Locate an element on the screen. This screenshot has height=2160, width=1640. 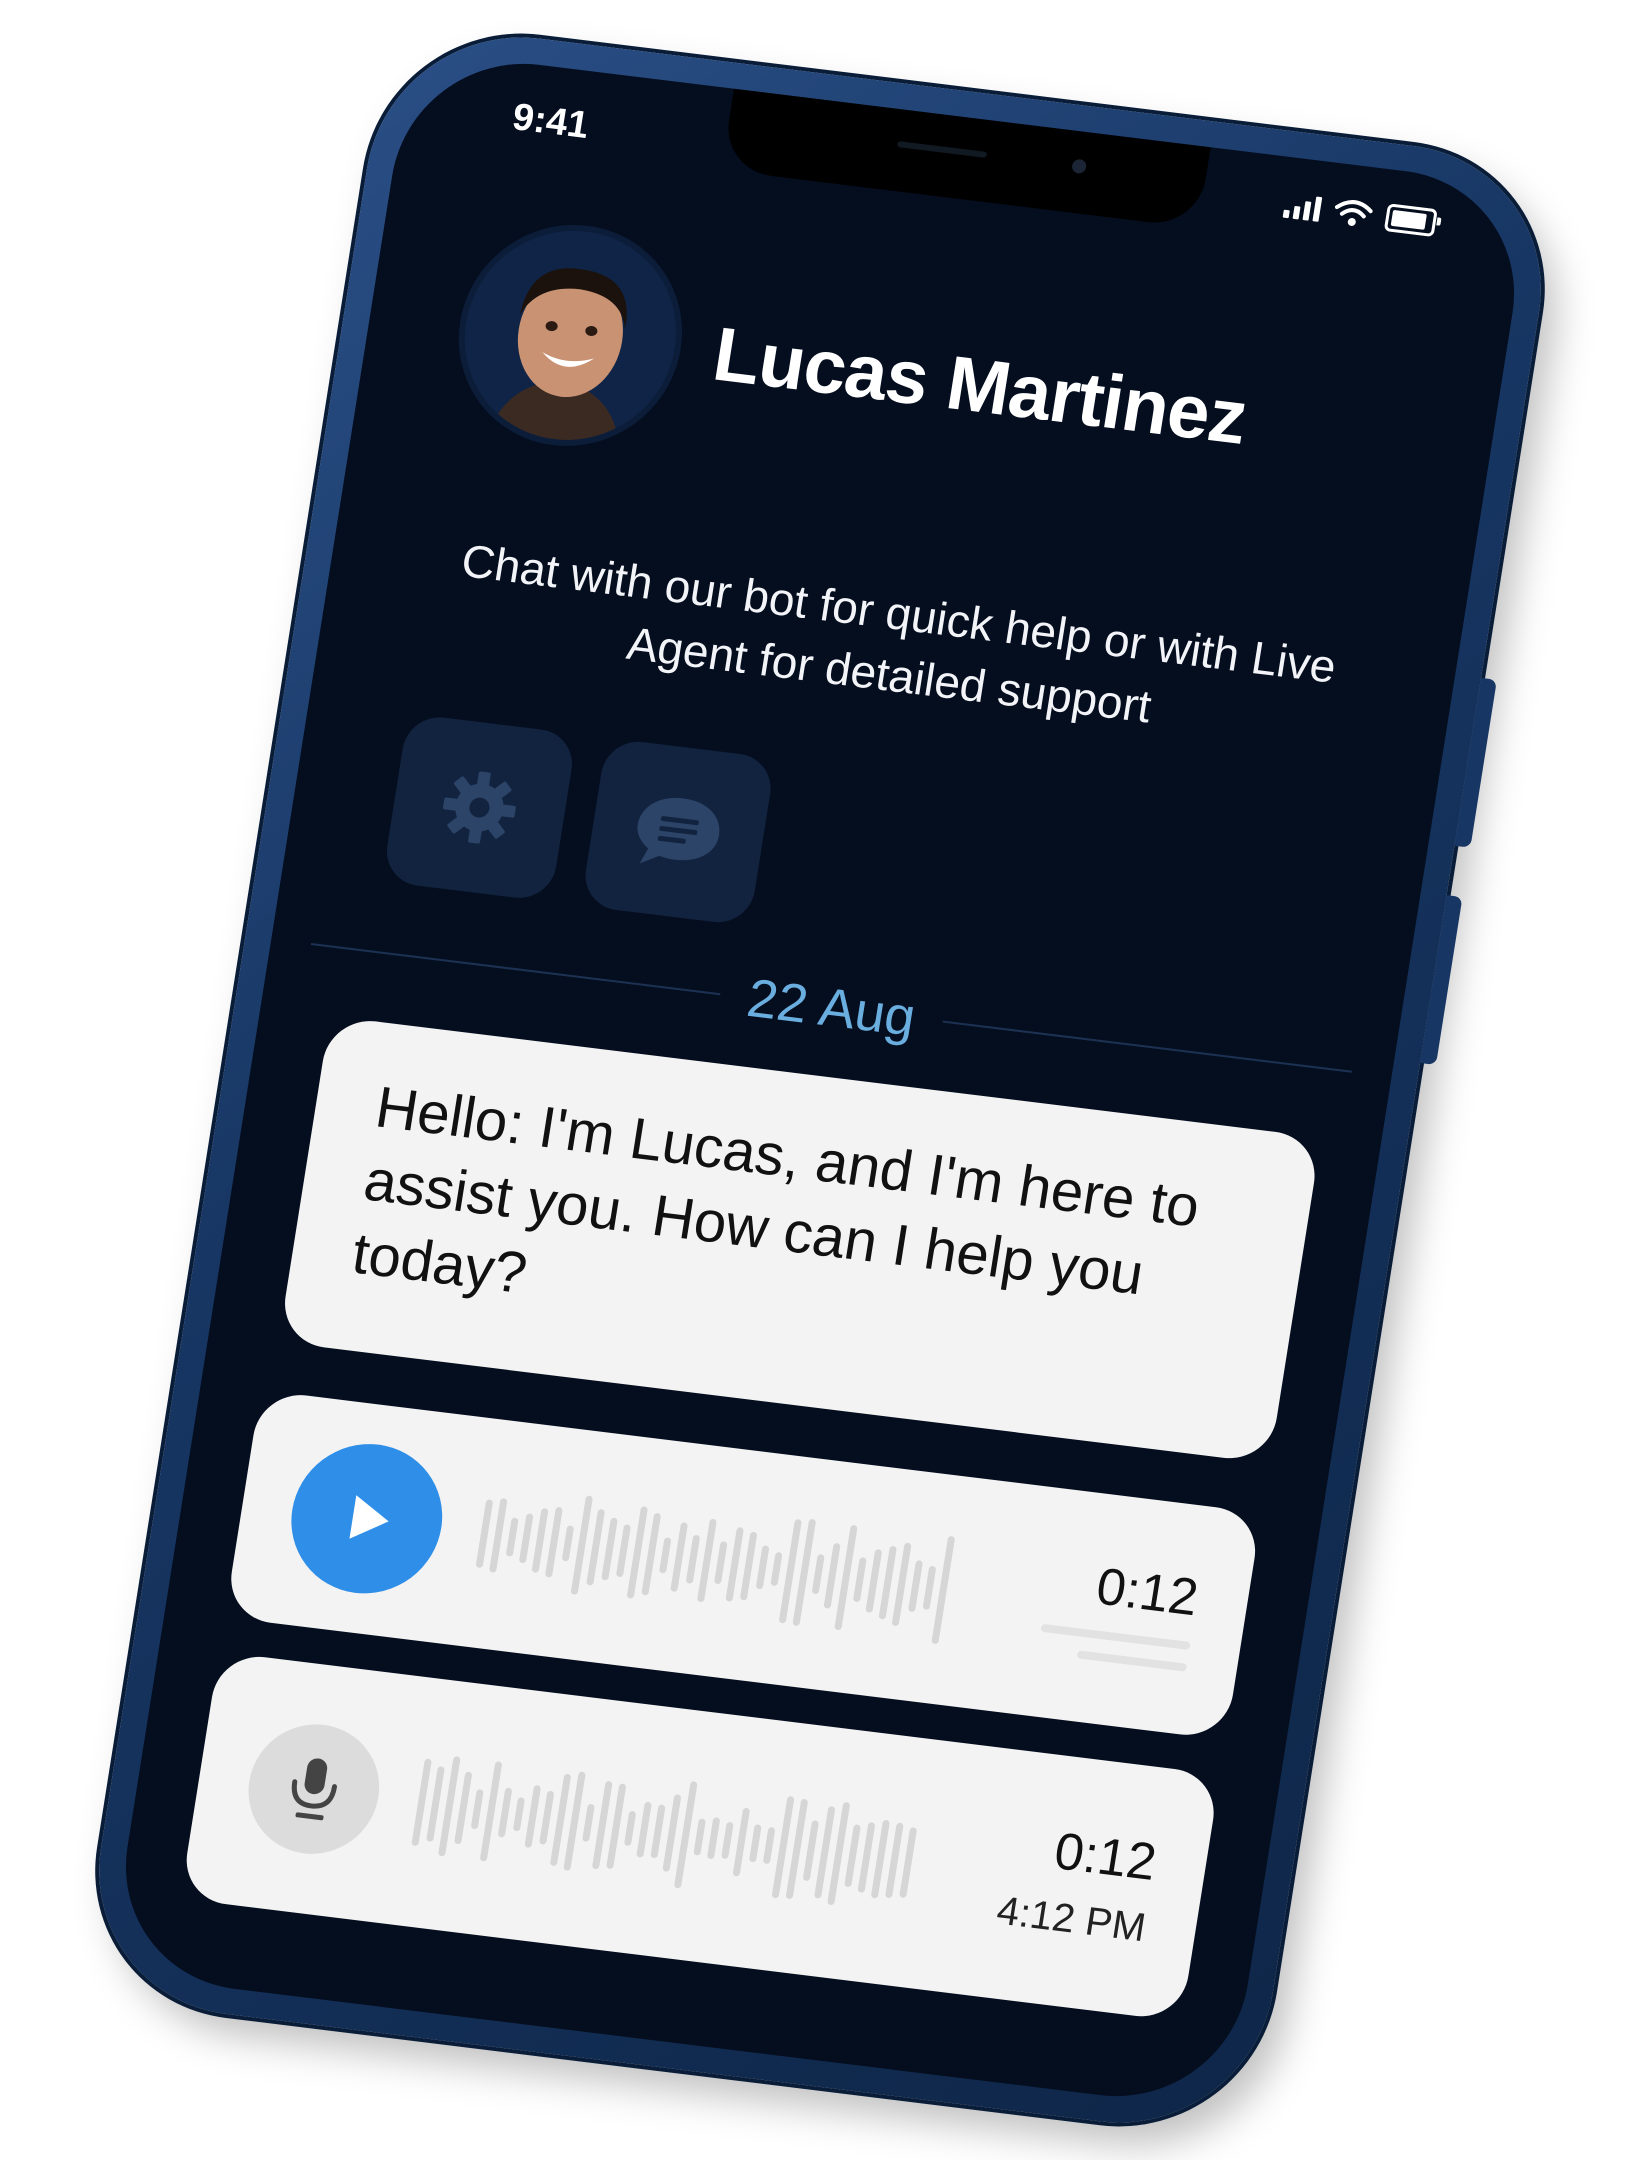
status-icons is located at coordinates (1360, 214).